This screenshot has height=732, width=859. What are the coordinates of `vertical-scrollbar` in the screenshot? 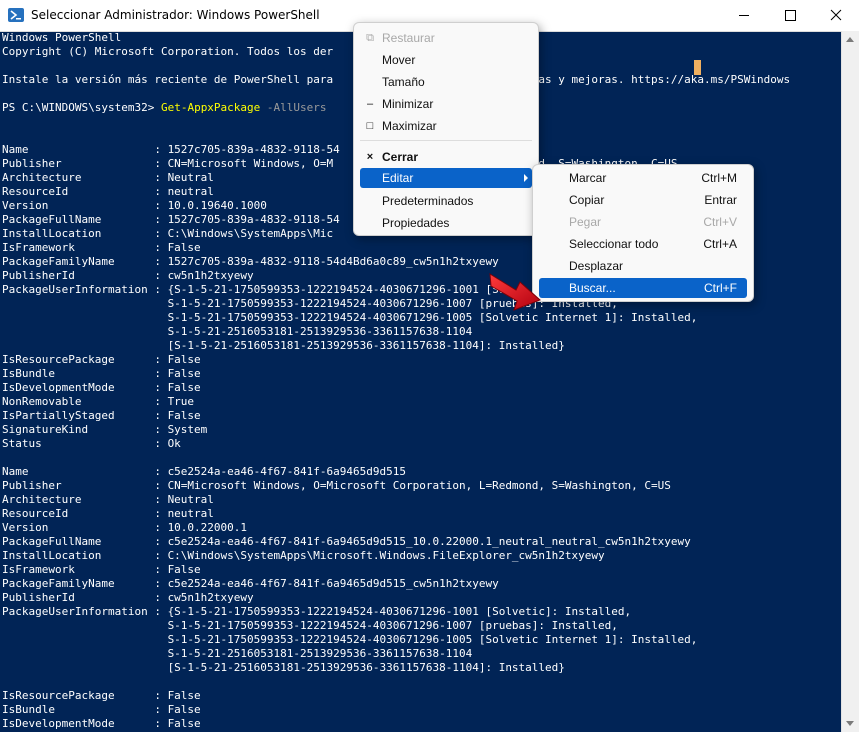 It's located at (850, 381).